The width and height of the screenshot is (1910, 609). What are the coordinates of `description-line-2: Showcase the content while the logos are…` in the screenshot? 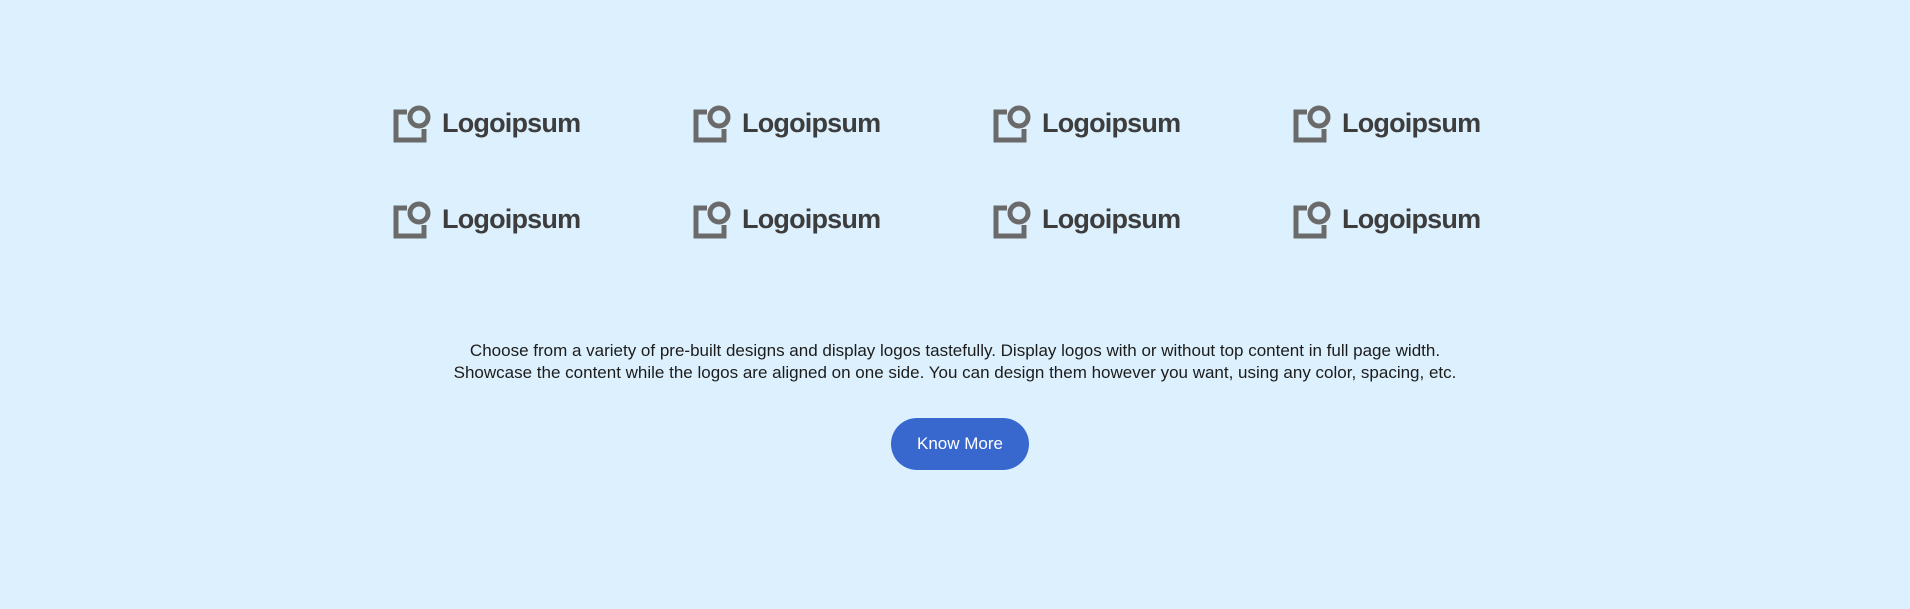 It's located at (955, 372).